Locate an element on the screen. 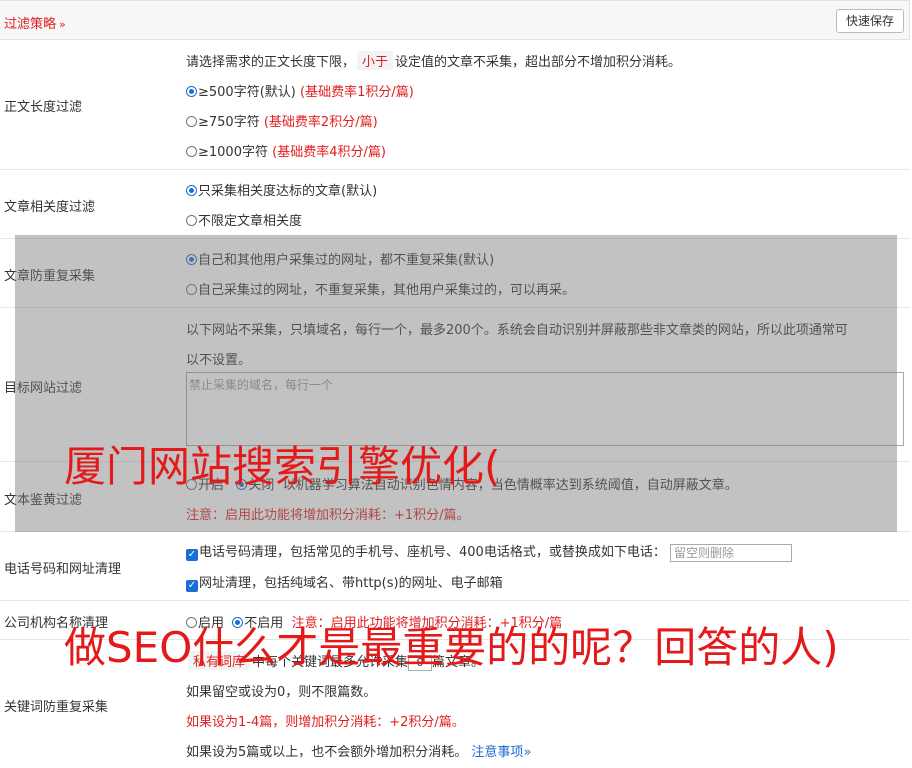 Image resolution: width=912 pixels, height=768 pixels. length-filter-label: 正文长度过滤 is located at coordinates (43, 107).